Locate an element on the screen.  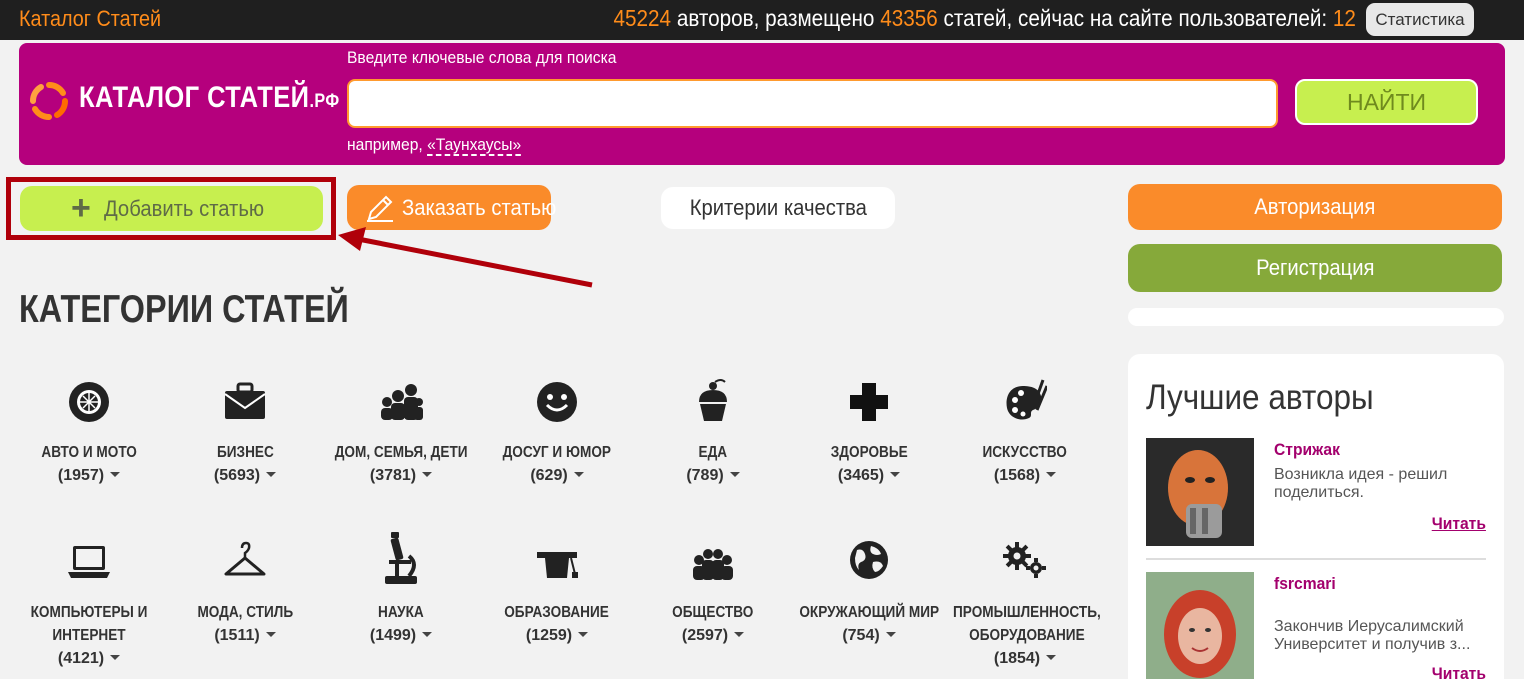
category-count-text: (1854) is located at coordinates (1017, 658).